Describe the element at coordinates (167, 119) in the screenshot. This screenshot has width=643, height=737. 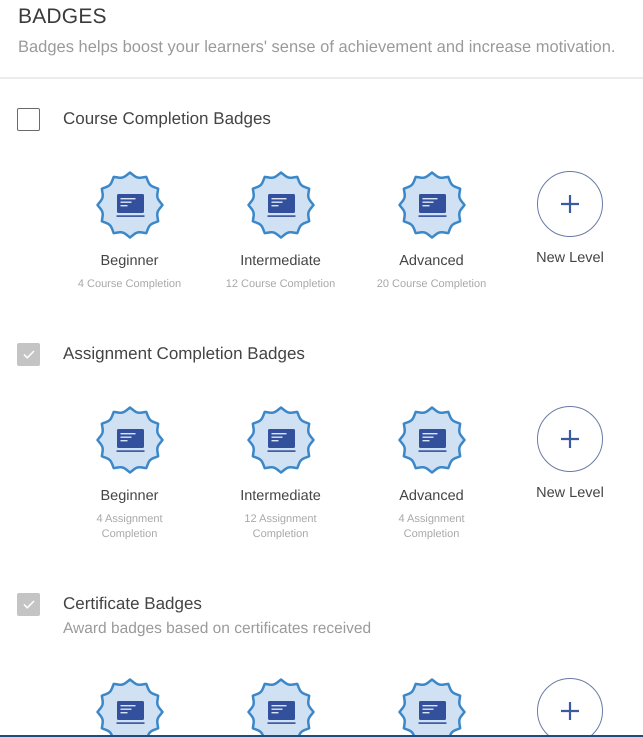
I see `section-title: Course Completion Badges` at that location.